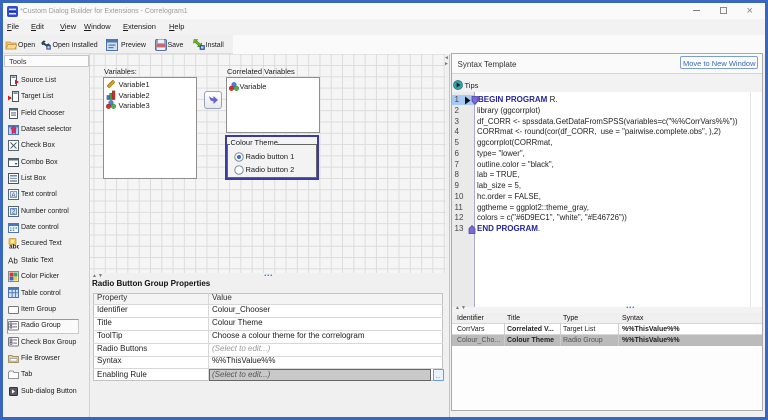 The image size is (768, 420). I want to click on svg-text: abc, so click(14, 247).